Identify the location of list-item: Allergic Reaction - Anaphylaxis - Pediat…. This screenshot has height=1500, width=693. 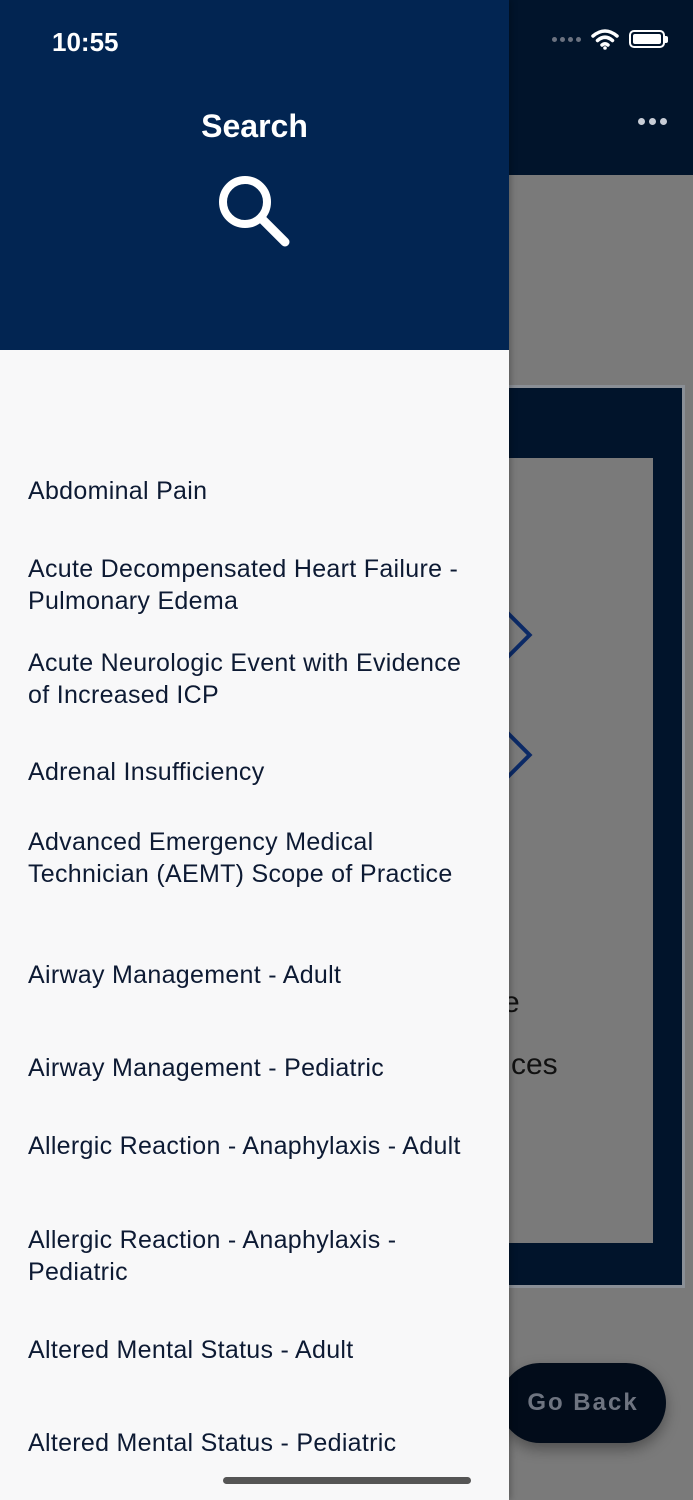
(258, 1256).